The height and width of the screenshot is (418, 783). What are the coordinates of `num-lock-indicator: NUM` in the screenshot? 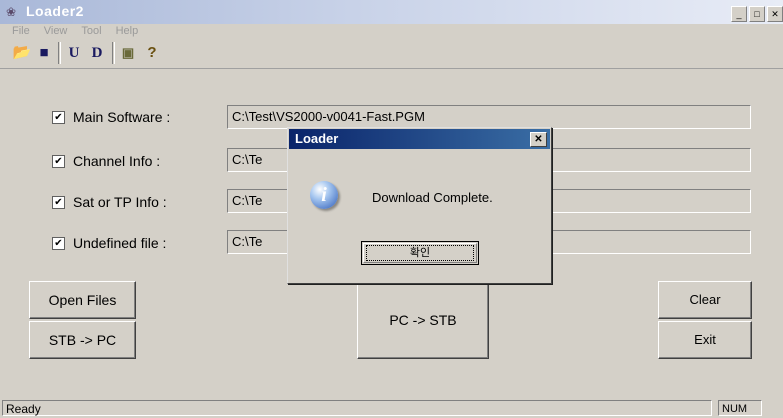 It's located at (740, 408).